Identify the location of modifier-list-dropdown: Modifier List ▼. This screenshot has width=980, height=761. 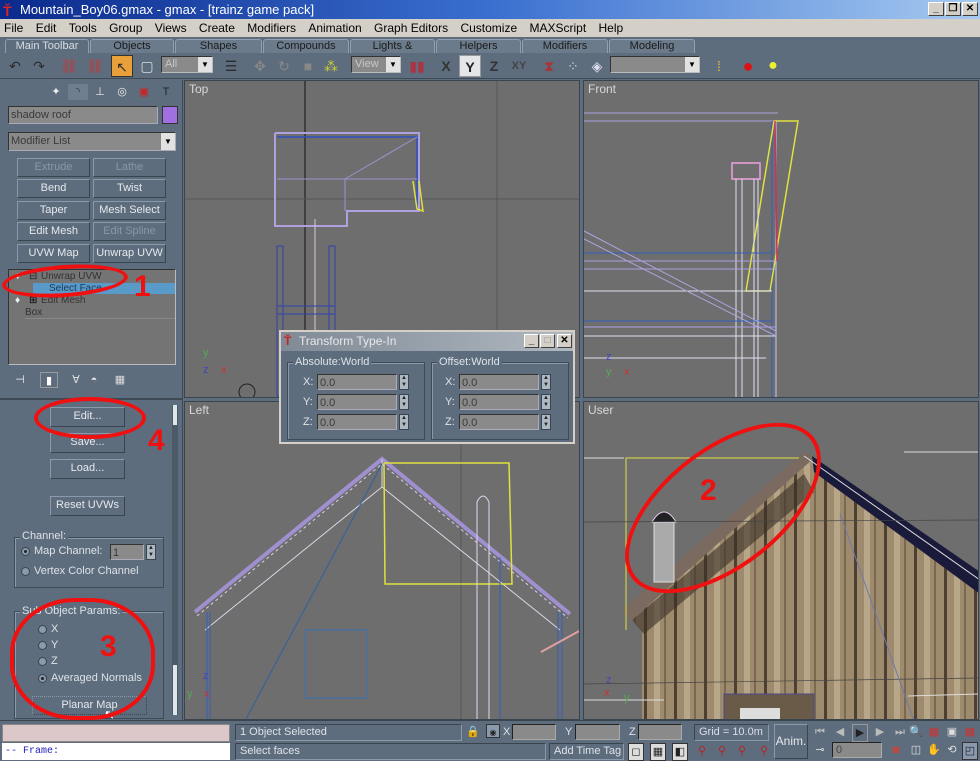
(92, 141).